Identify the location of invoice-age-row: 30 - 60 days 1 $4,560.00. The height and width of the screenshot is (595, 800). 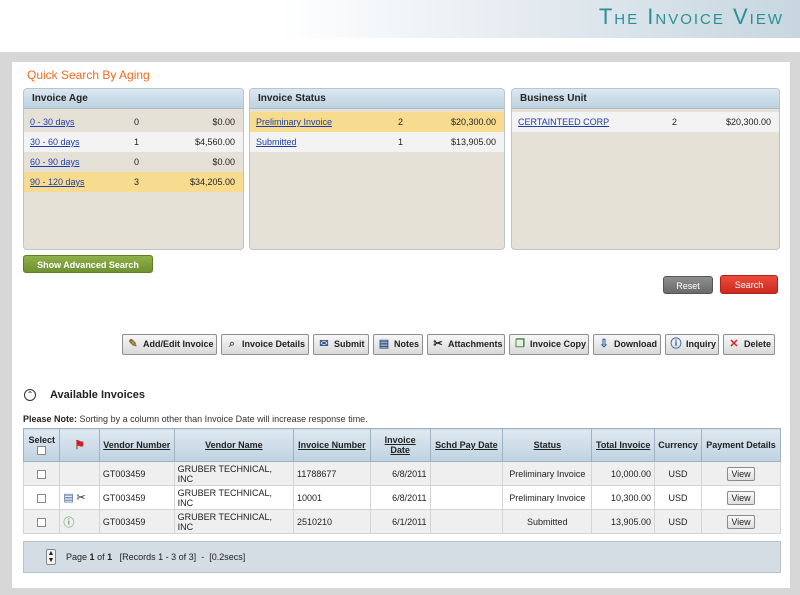
(133, 142).